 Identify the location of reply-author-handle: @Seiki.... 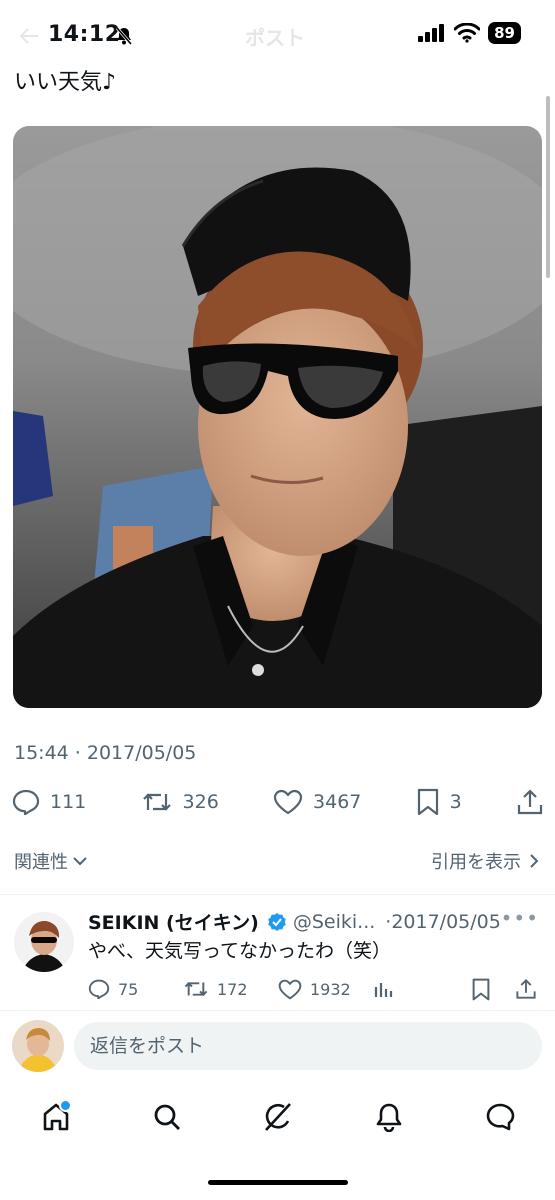
(334, 921).